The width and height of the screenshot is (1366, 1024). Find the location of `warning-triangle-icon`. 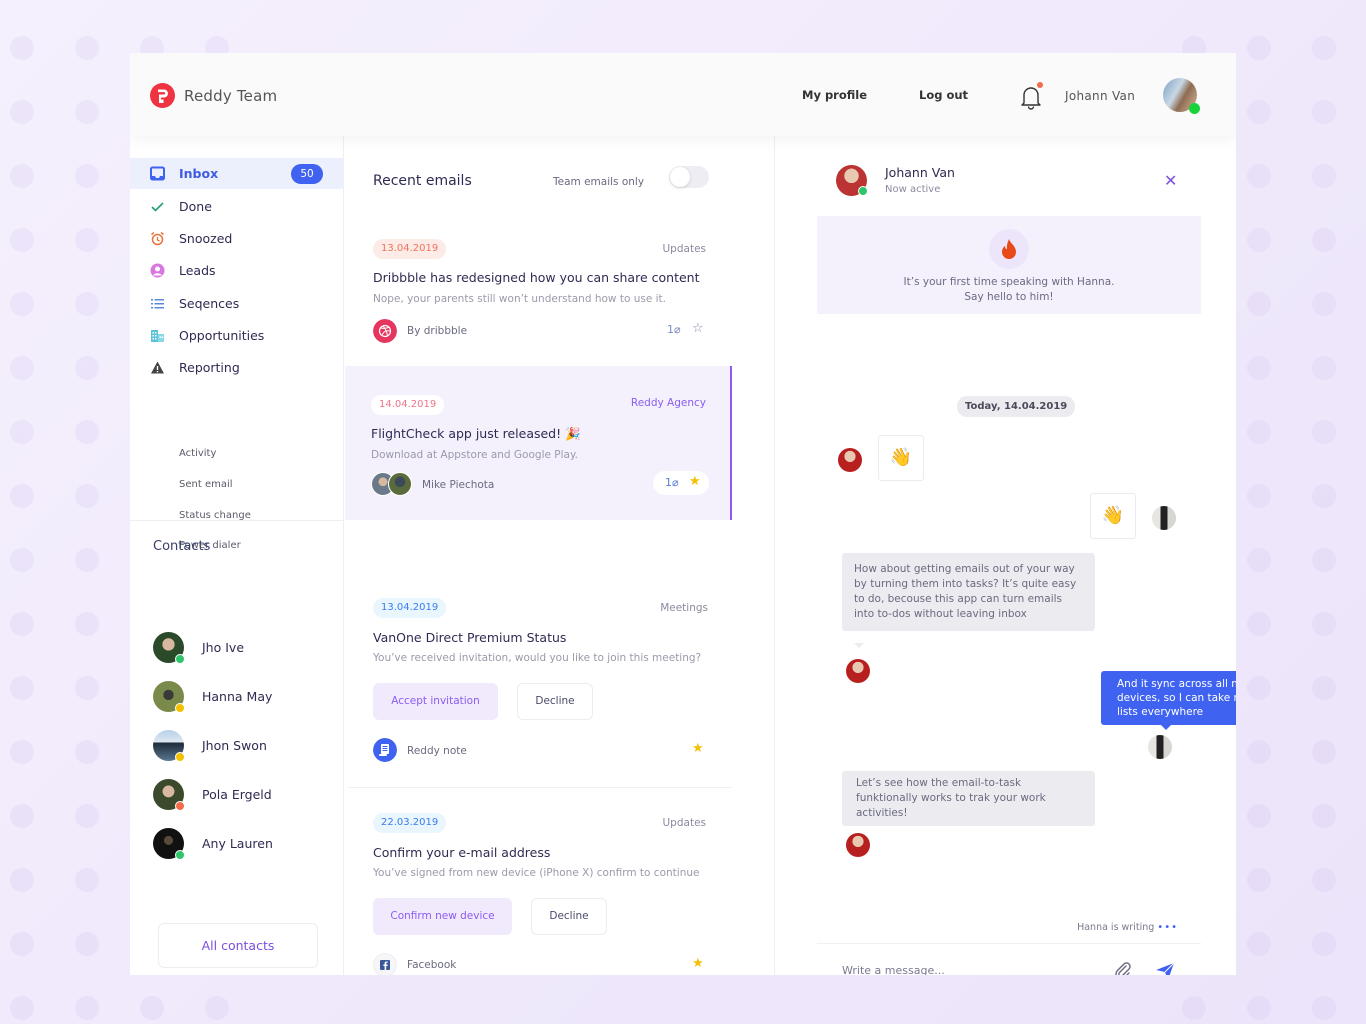

warning-triangle-icon is located at coordinates (157, 367).